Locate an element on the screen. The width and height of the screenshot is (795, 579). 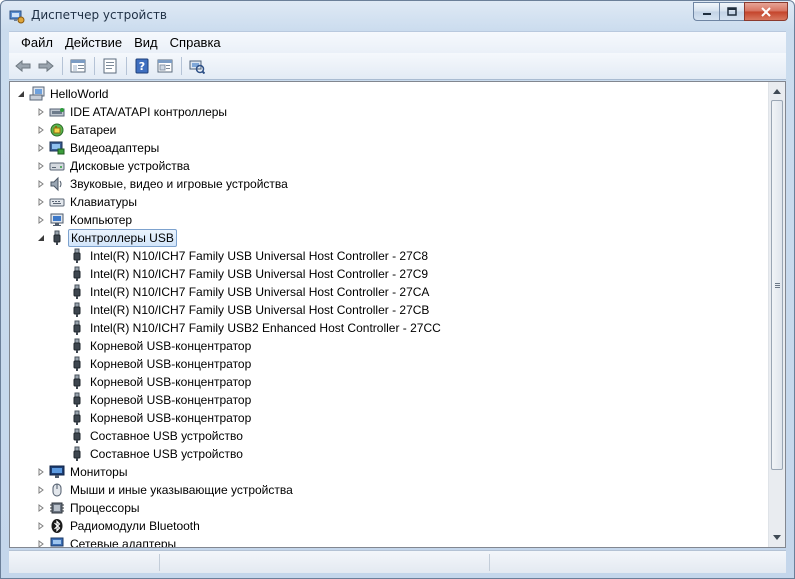
menu-help: Справка is located at coordinates (195, 42).